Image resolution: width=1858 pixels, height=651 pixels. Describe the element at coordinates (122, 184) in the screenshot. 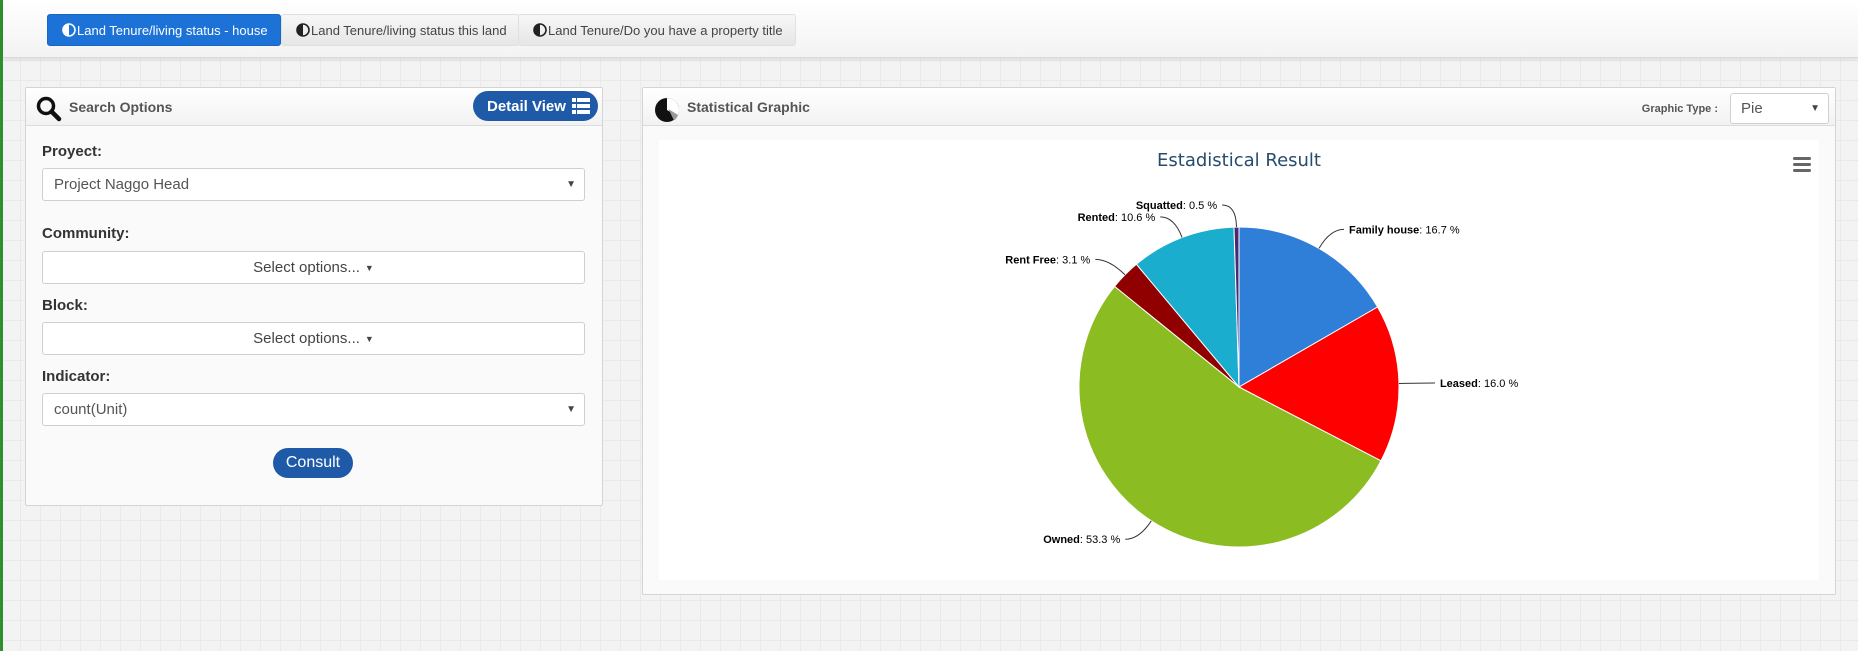

I see `project-value: Project Naggo Head` at that location.